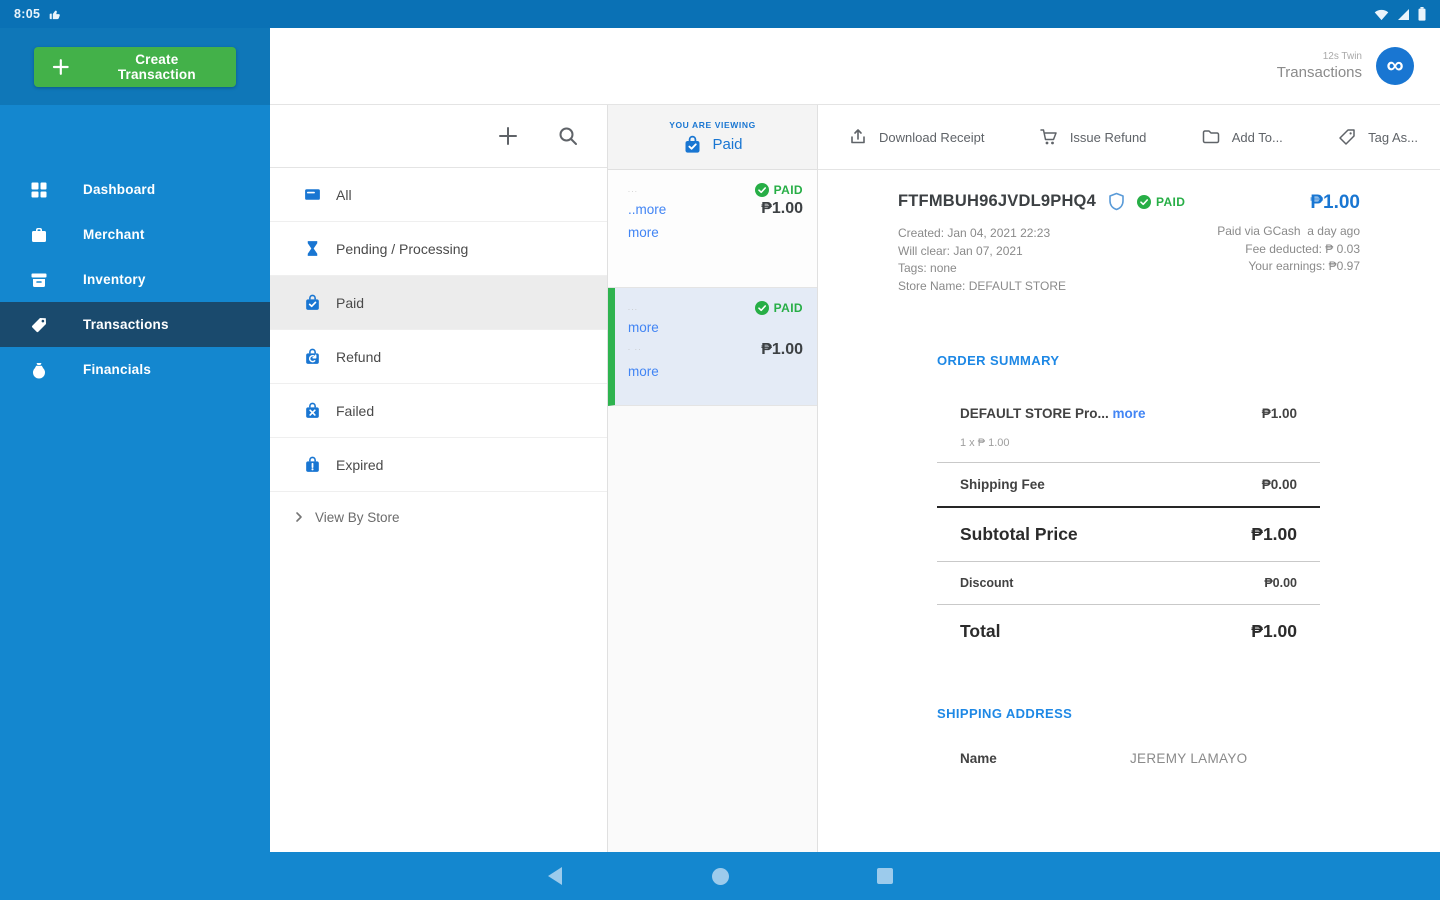 Image resolution: width=1440 pixels, height=900 pixels. What do you see at coordinates (1092, 137) in the screenshot?
I see `issue-refund-button: Issue Refund` at bounding box center [1092, 137].